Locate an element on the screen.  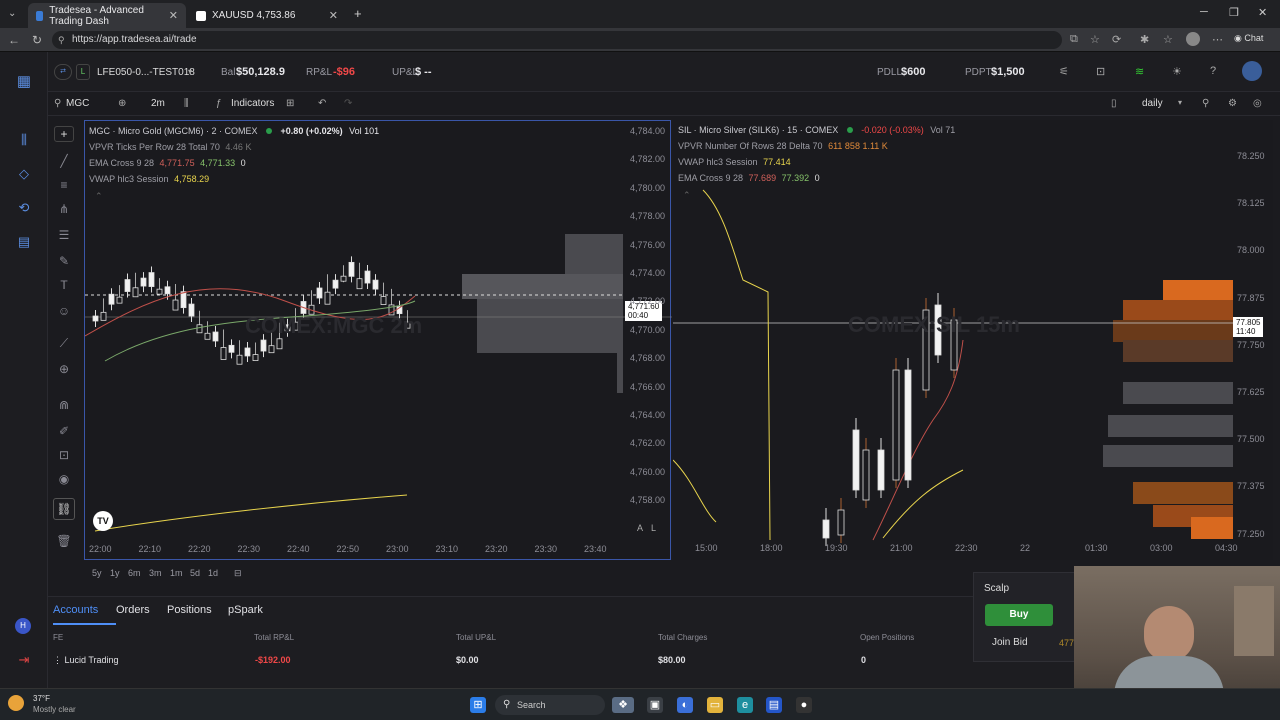
range-1m: 1m is located at coordinates (176, 573).